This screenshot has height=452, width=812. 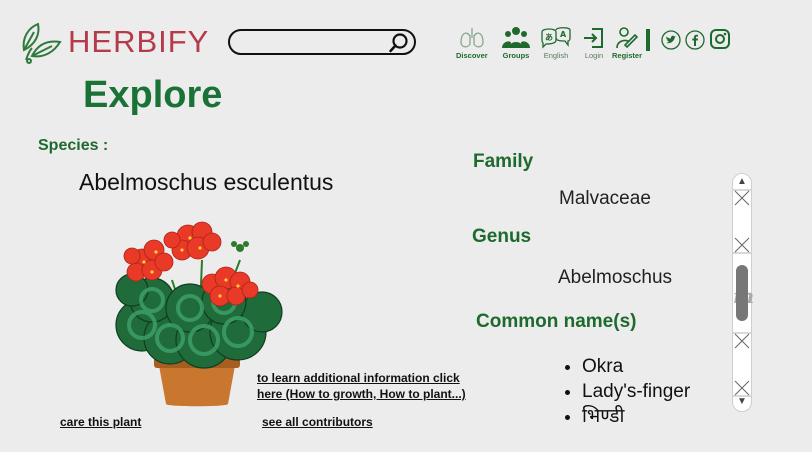 I want to click on common-names-list: Okra Lady's-finger भिण्डी, so click(x=626, y=391).